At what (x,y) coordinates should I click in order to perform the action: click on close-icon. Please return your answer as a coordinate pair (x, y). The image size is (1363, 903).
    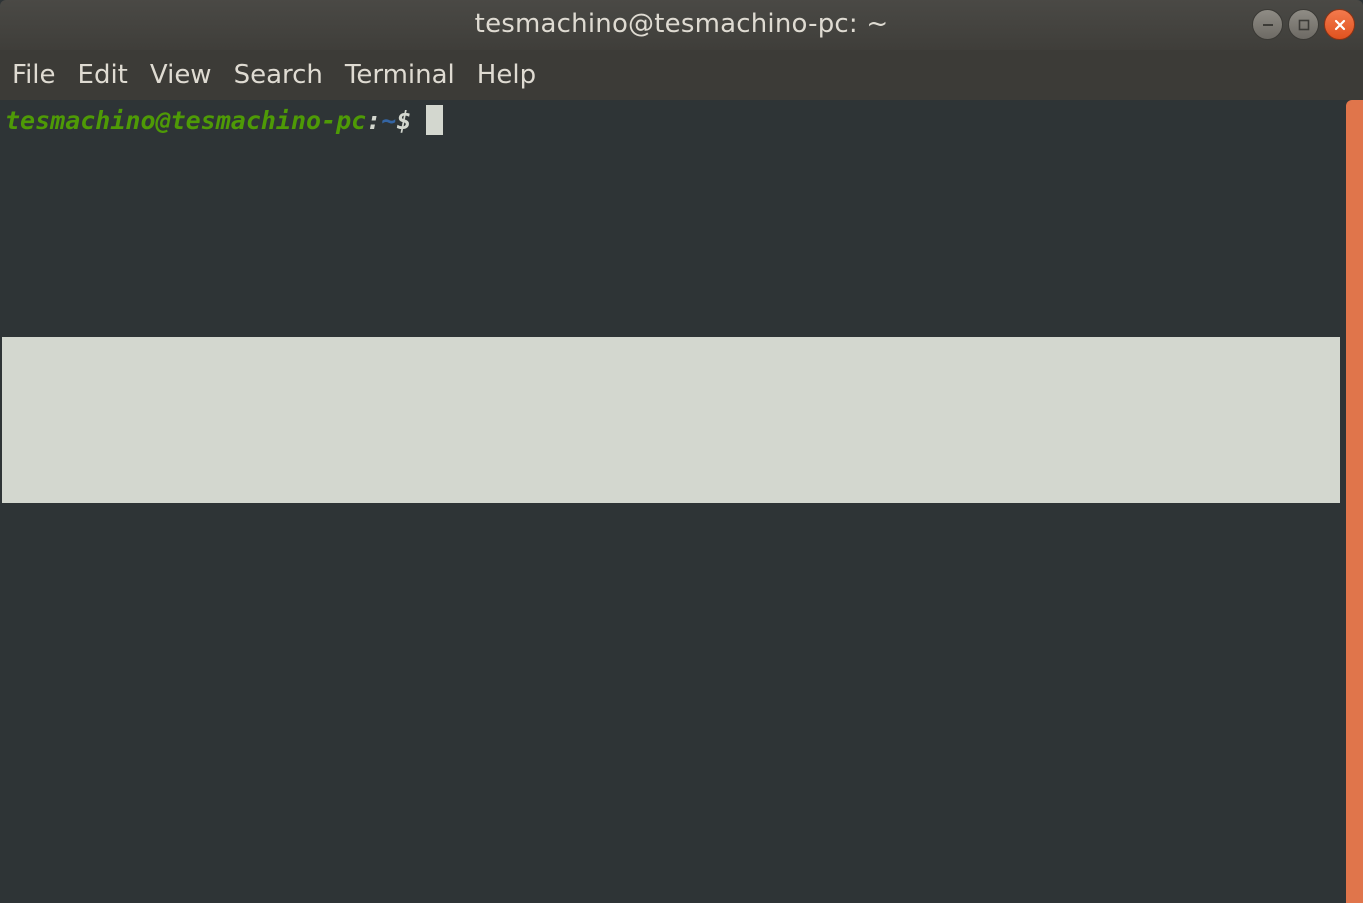
    Looking at the image, I should click on (1339, 24).